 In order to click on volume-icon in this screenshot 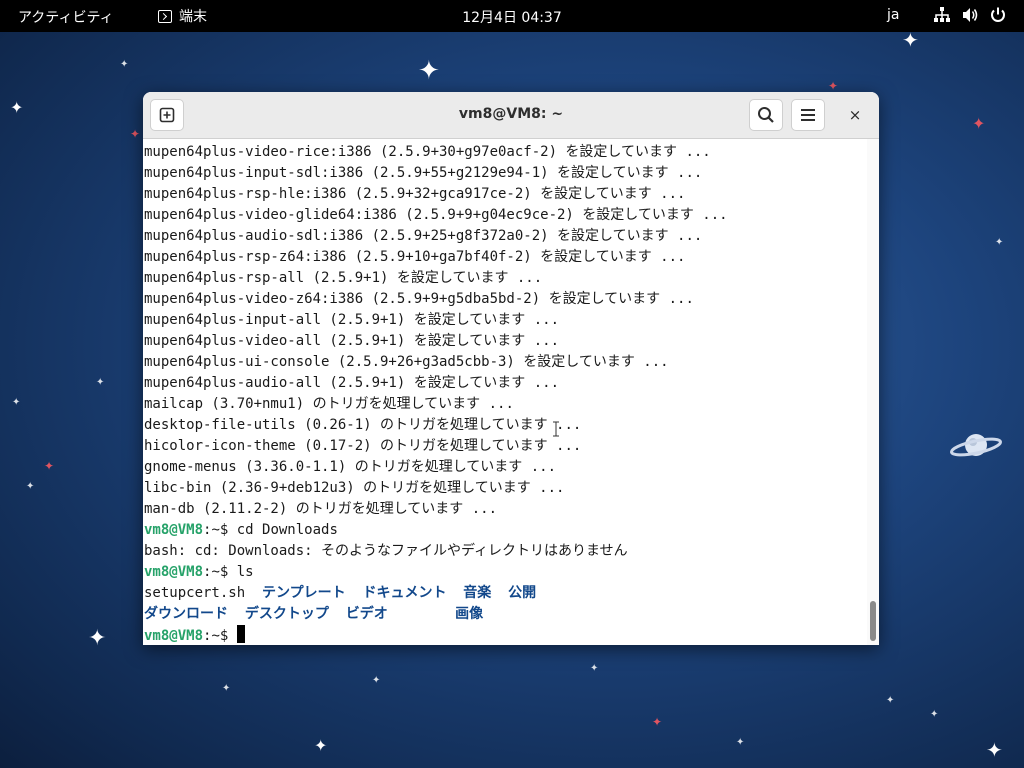, I will do `click(970, 15)`.